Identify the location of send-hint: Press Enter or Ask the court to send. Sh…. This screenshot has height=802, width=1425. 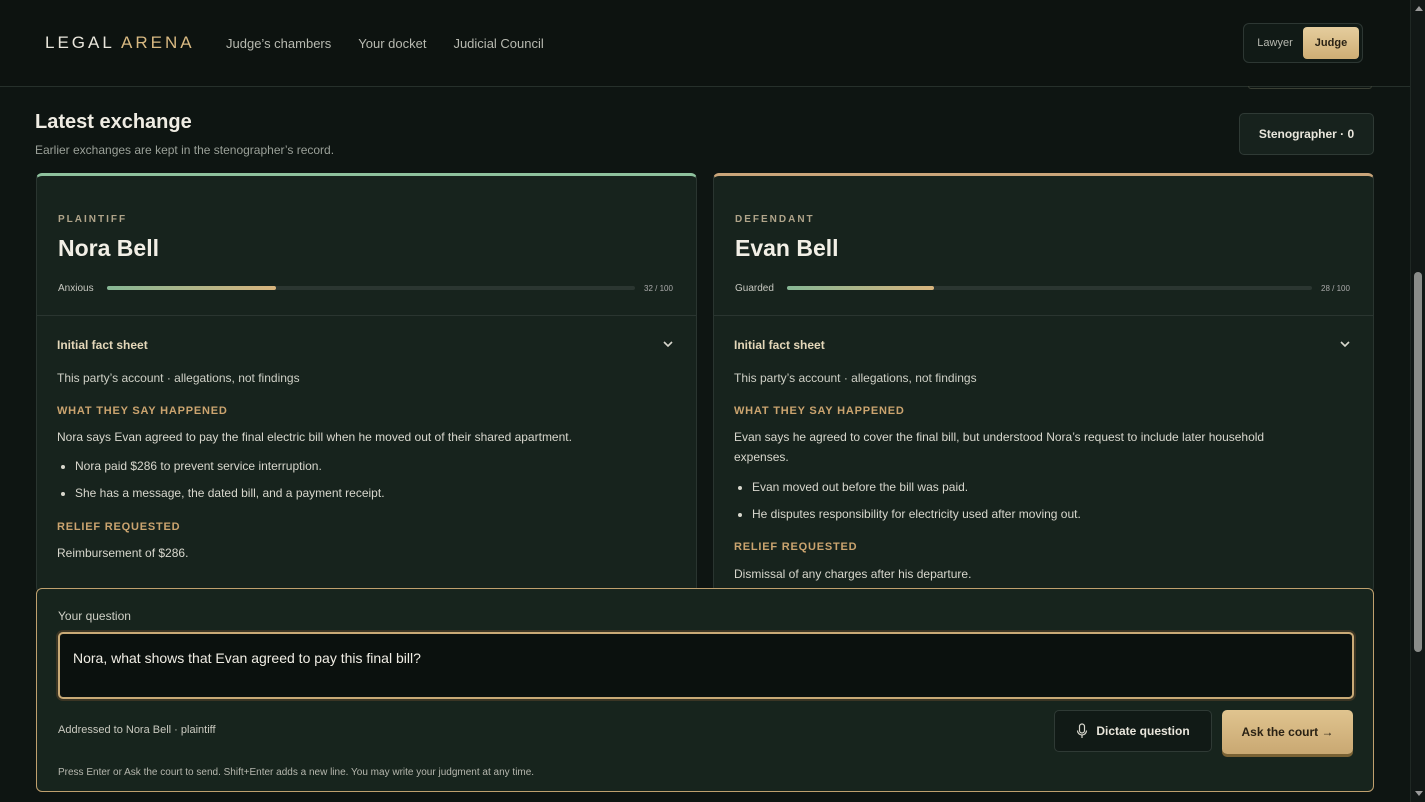
(296, 772).